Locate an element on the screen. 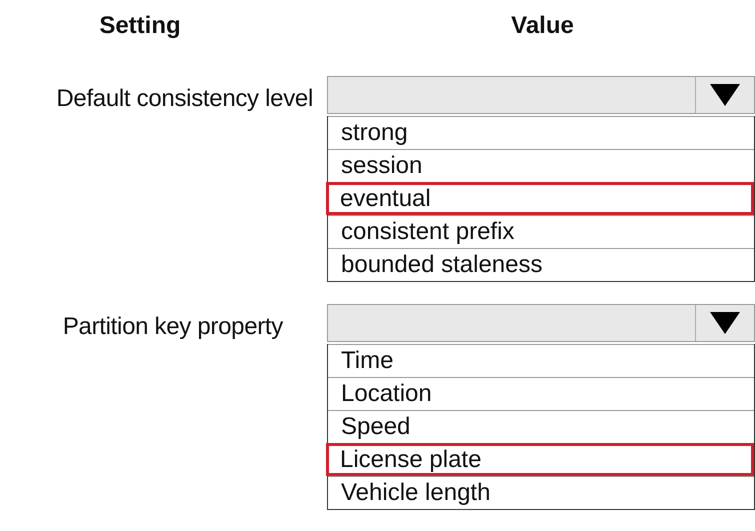 The image size is (755, 531). column-header: Value is located at coordinates (542, 26).